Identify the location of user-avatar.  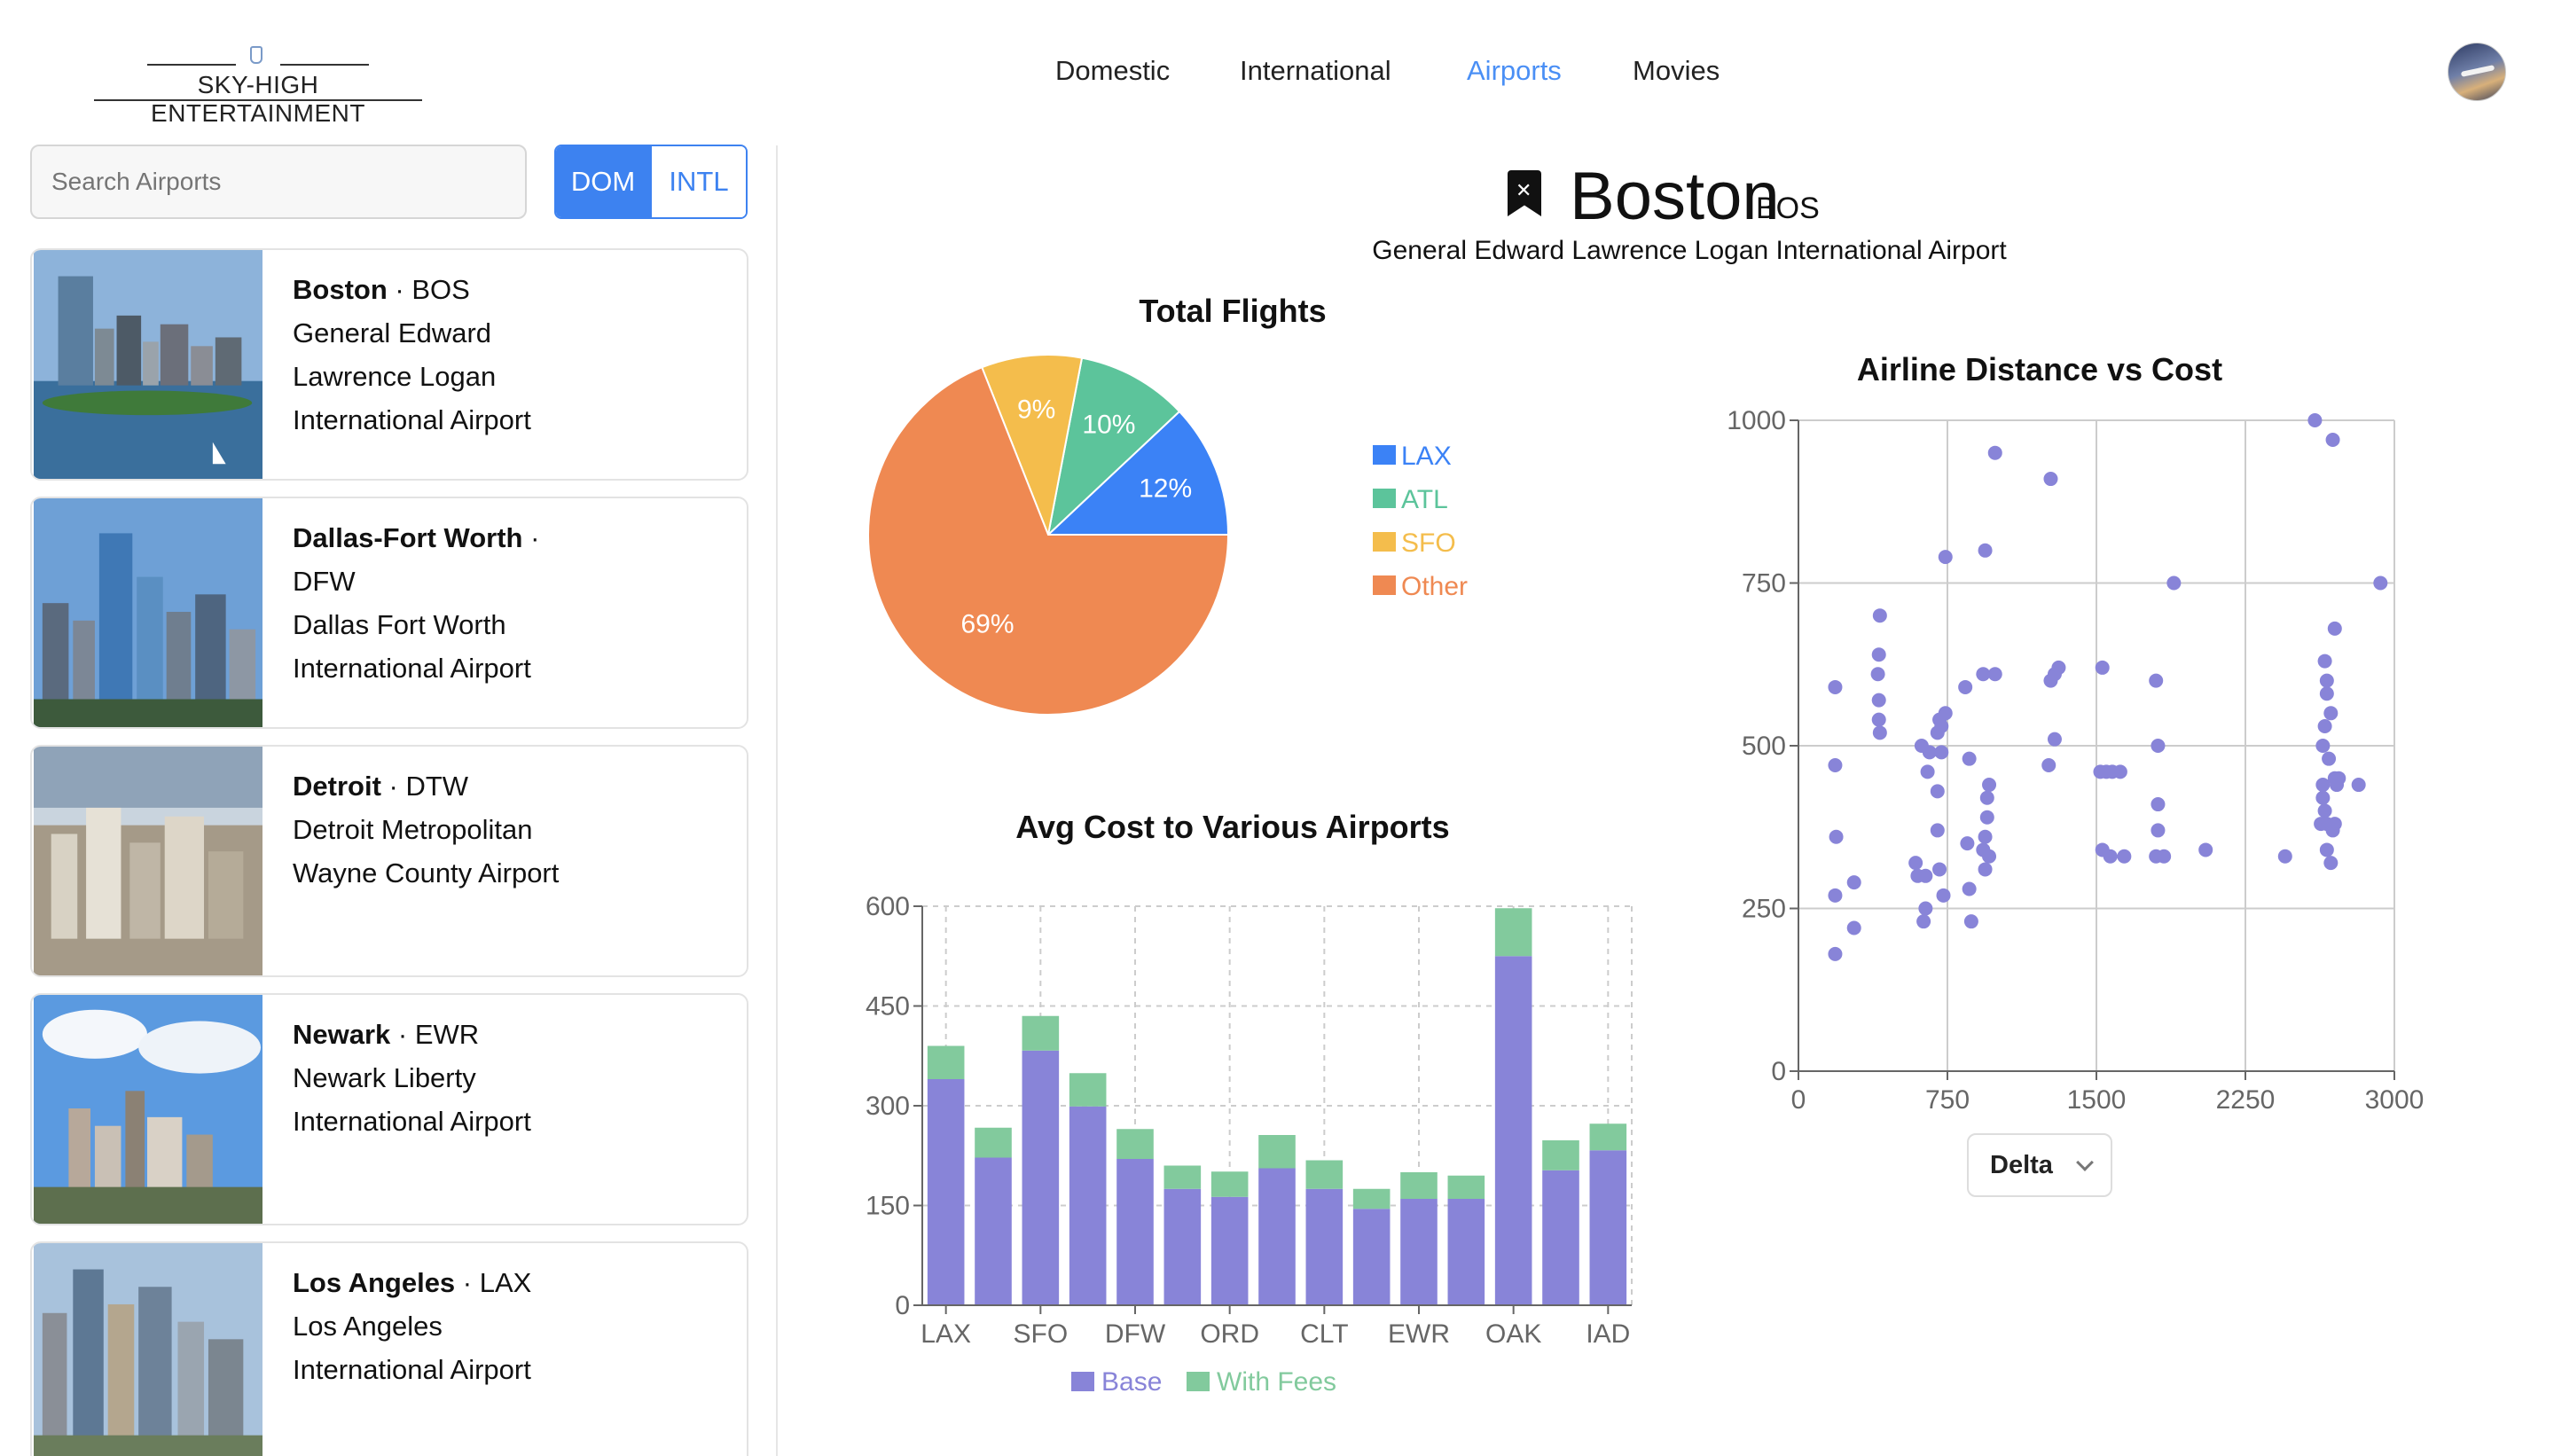
(2477, 72).